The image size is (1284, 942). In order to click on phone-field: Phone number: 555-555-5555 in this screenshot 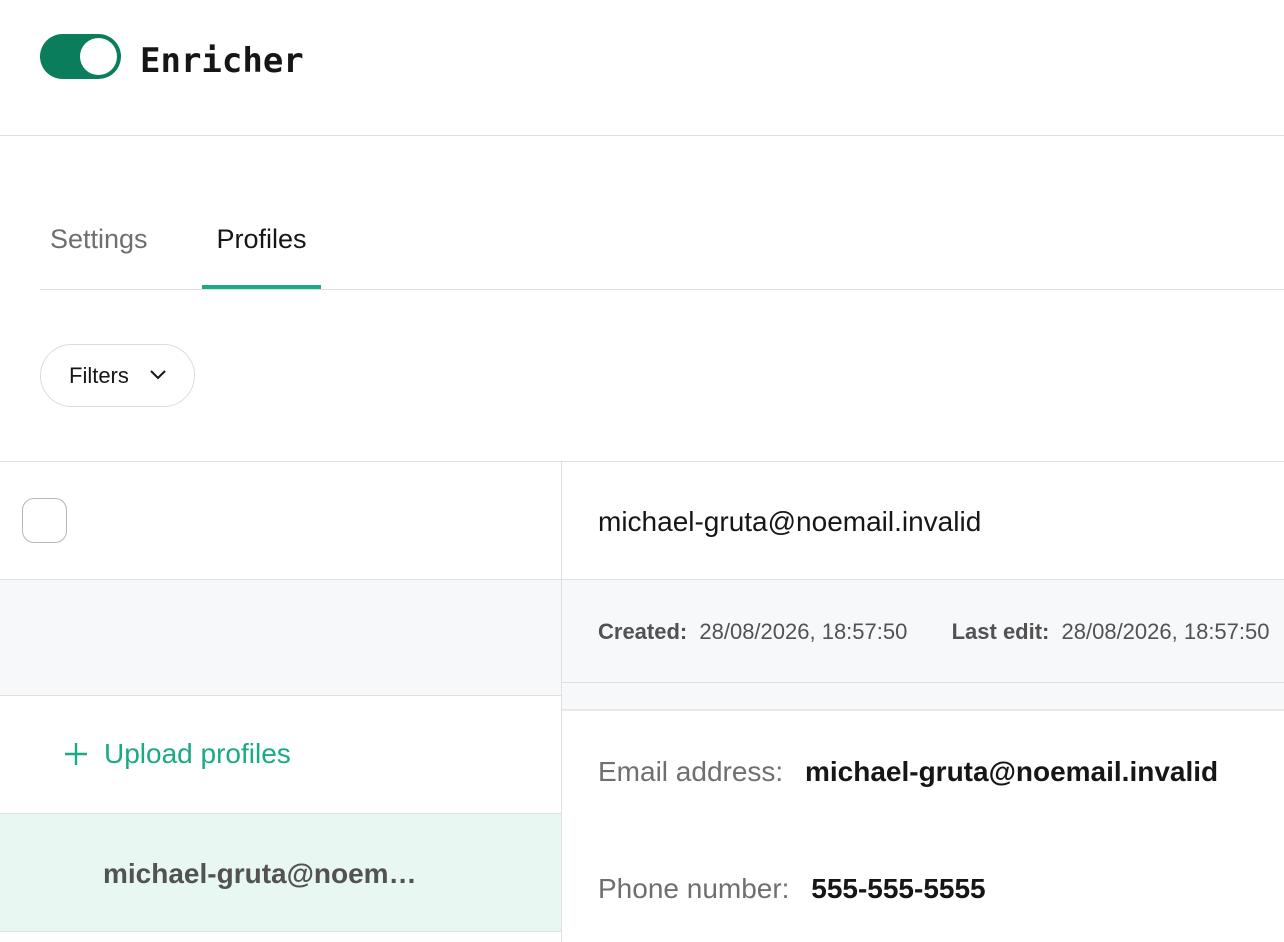, I will do `click(792, 889)`.